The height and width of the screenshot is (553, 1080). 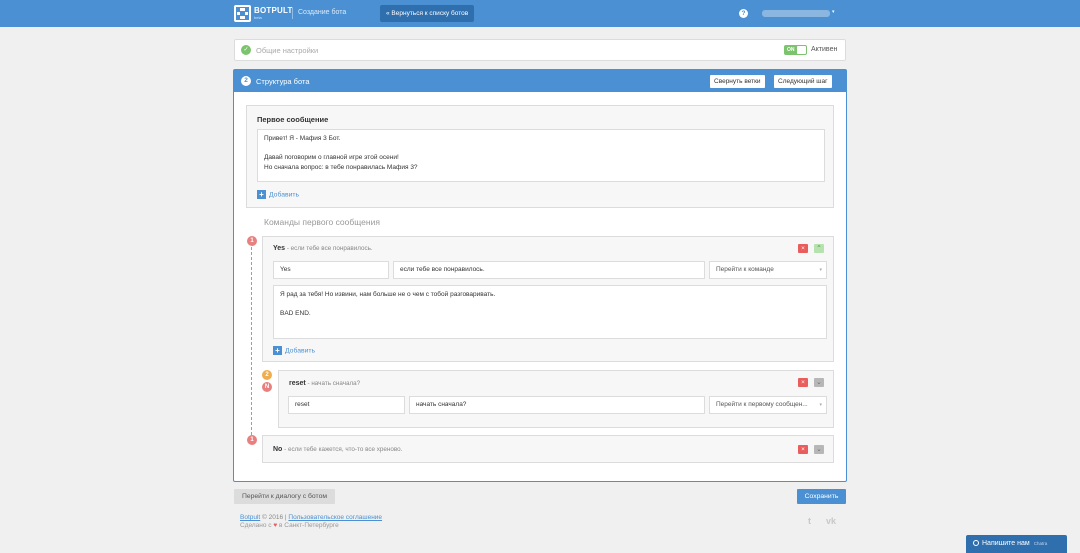 What do you see at coordinates (284, 496) in the screenshot?
I see `go-to-dialog-button: Перейти к диалогу с ботом` at bounding box center [284, 496].